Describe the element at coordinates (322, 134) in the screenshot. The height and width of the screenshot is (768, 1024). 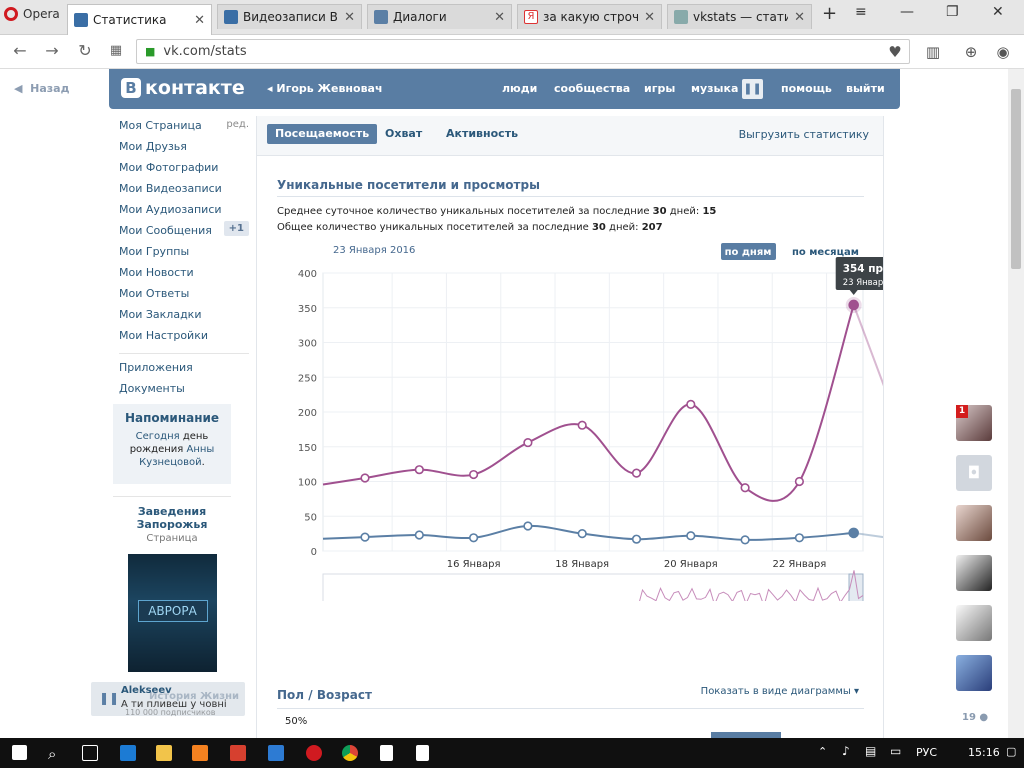
I see `tab-attendance: Посещаемость` at that location.